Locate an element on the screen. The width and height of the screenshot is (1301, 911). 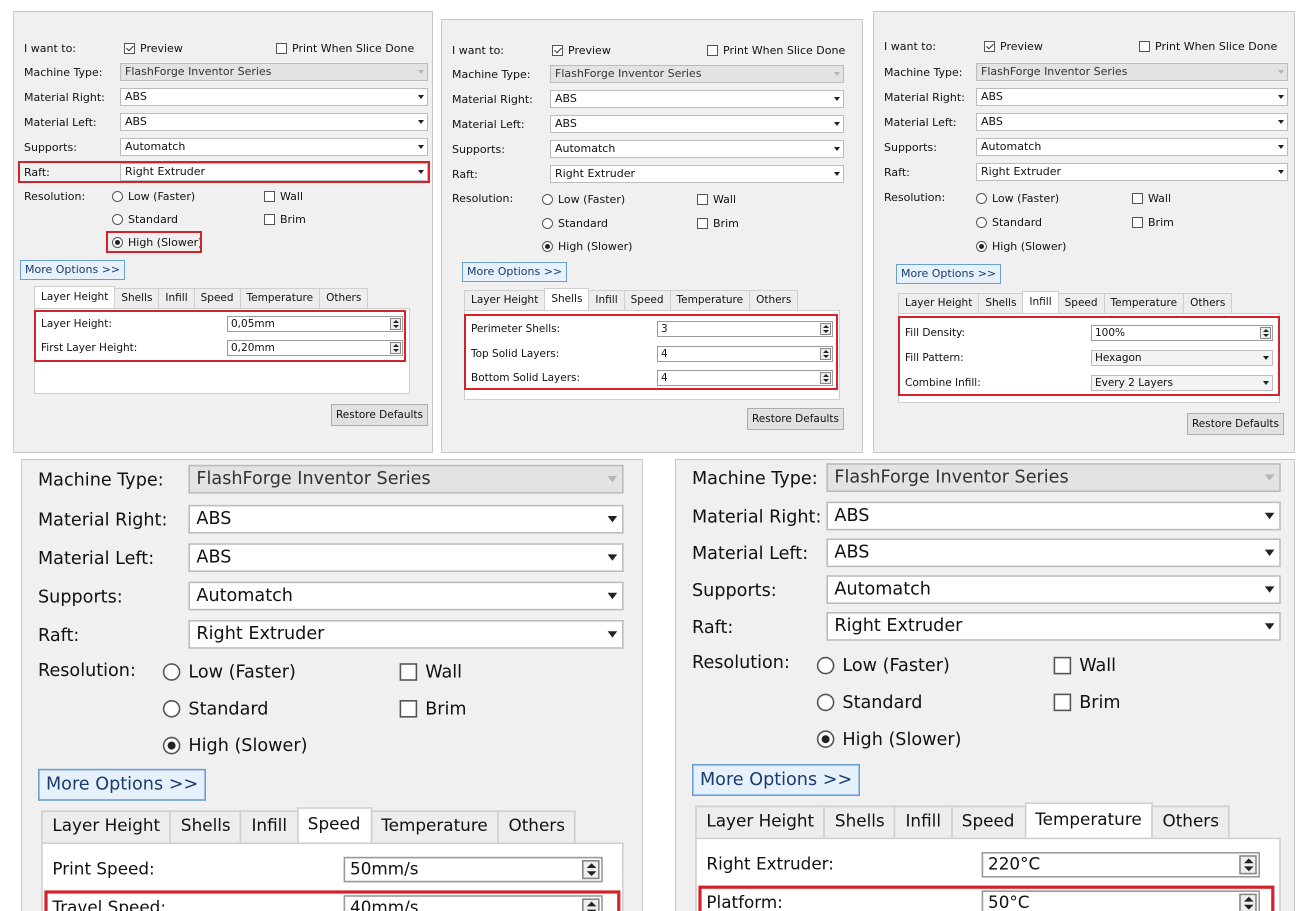
print-speed-spinner: 50mm/s is located at coordinates (473, 869).